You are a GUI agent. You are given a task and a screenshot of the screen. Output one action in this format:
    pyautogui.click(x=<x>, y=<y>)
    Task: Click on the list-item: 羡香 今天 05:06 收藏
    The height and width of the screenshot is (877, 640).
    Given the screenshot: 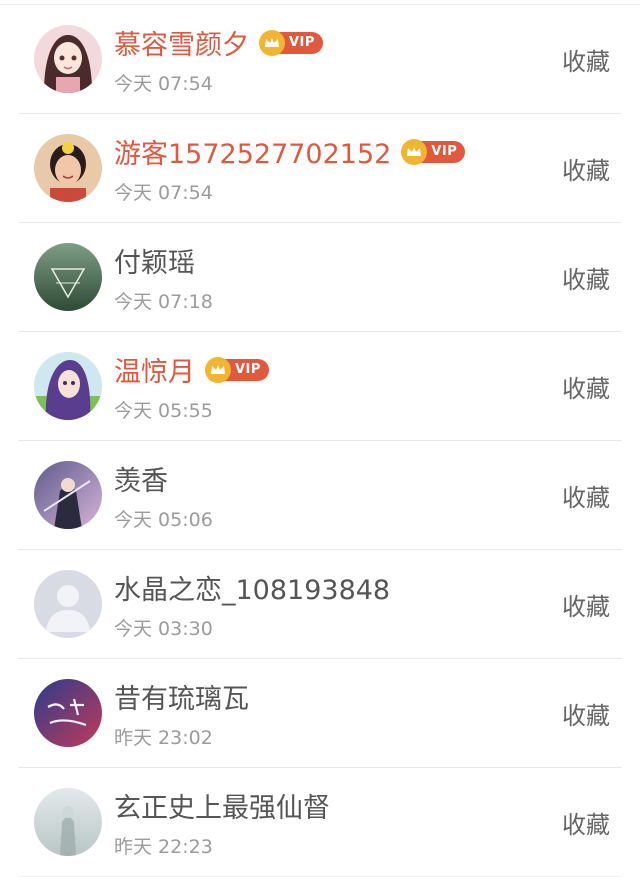 What is the action you would take?
    pyautogui.click(x=320, y=495)
    